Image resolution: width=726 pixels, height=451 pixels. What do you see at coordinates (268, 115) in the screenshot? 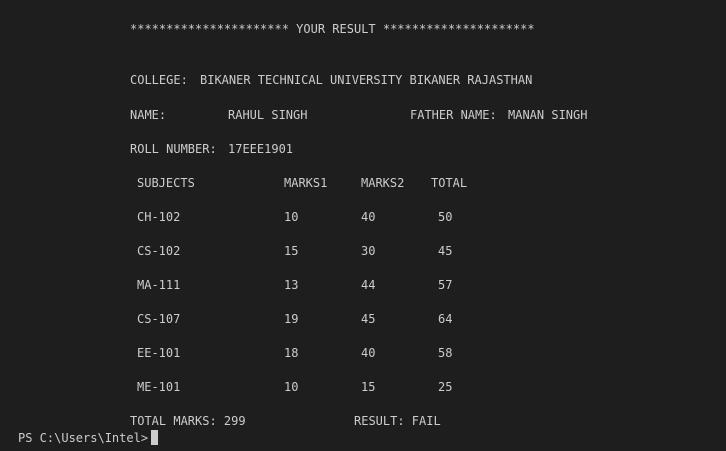
I see `name-value: RAHUL SINGH` at bounding box center [268, 115].